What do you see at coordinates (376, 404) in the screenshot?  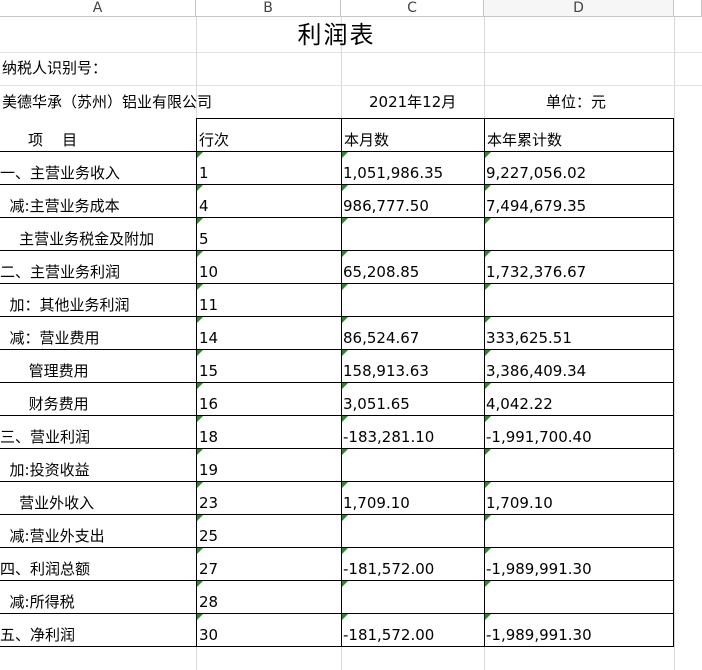 I see `row-month-amount: 3,051.65` at bounding box center [376, 404].